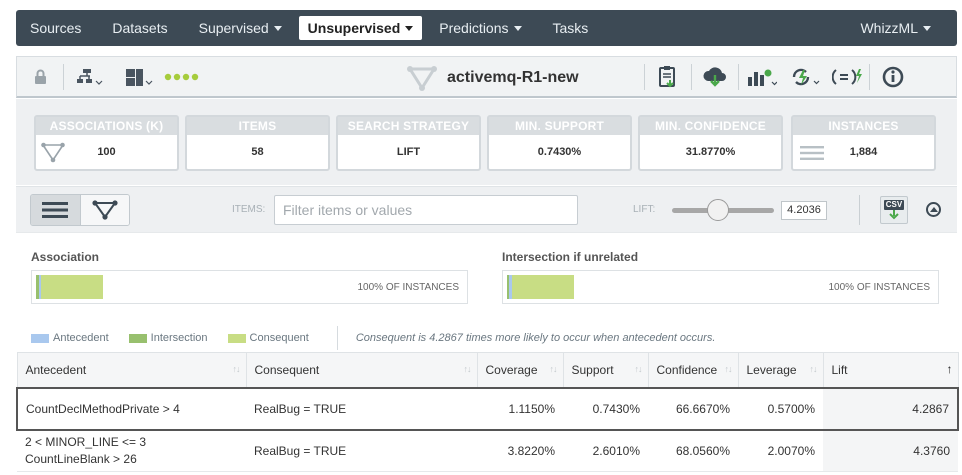  I want to click on nav-unsupervised: Unsupervised, so click(360, 28).